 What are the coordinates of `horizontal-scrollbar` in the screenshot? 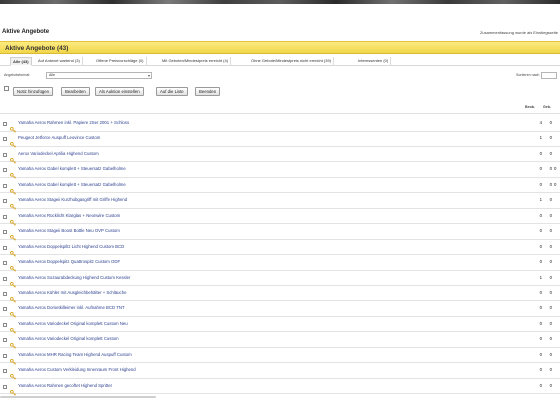 It's located at (78, 397).